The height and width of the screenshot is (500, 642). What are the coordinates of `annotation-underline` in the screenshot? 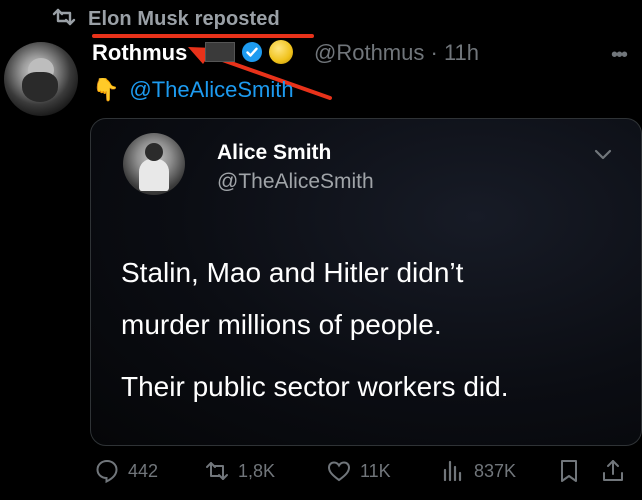 It's located at (203, 36).